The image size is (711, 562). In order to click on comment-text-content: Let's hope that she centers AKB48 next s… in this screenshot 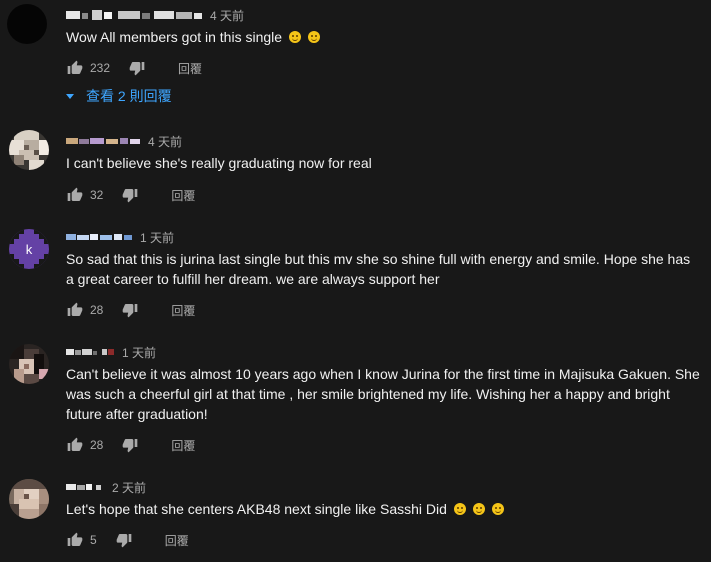, I will do `click(256, 509)`.